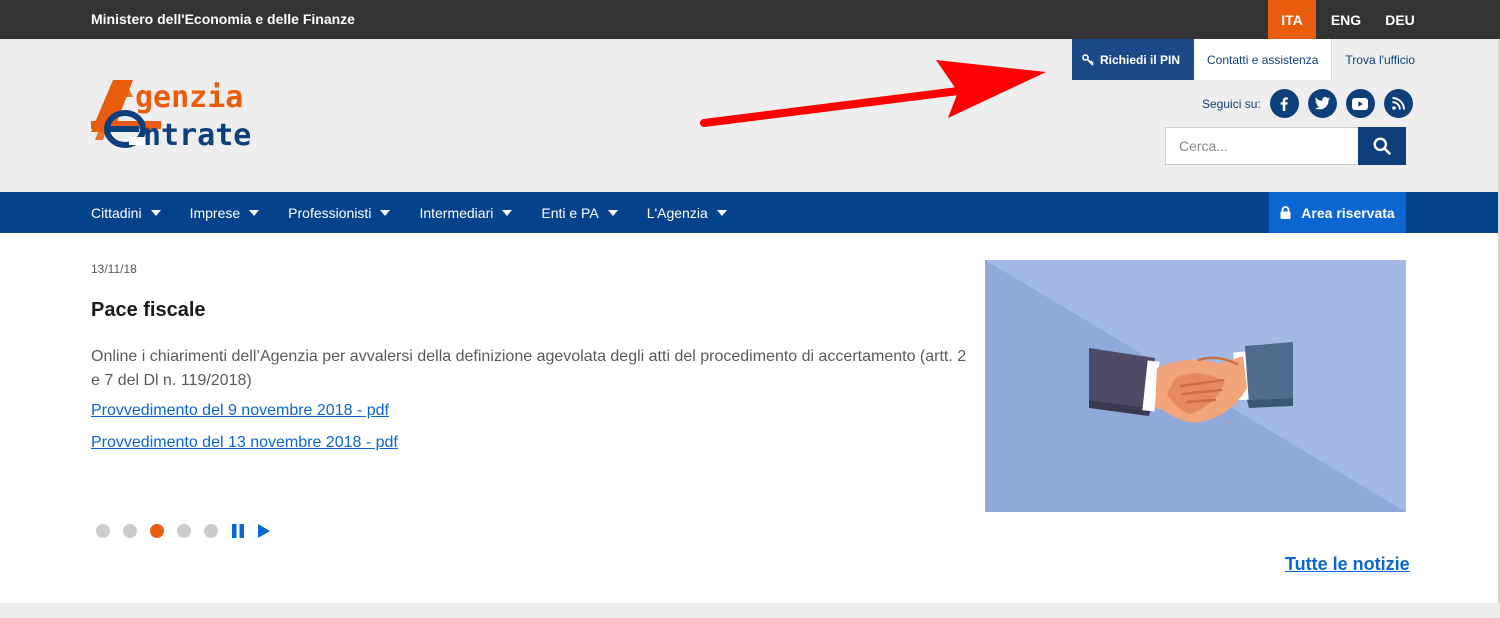  Describe the element at coordinates (1360, 103) in the screenshot. I see `youtube-icon` at that location.